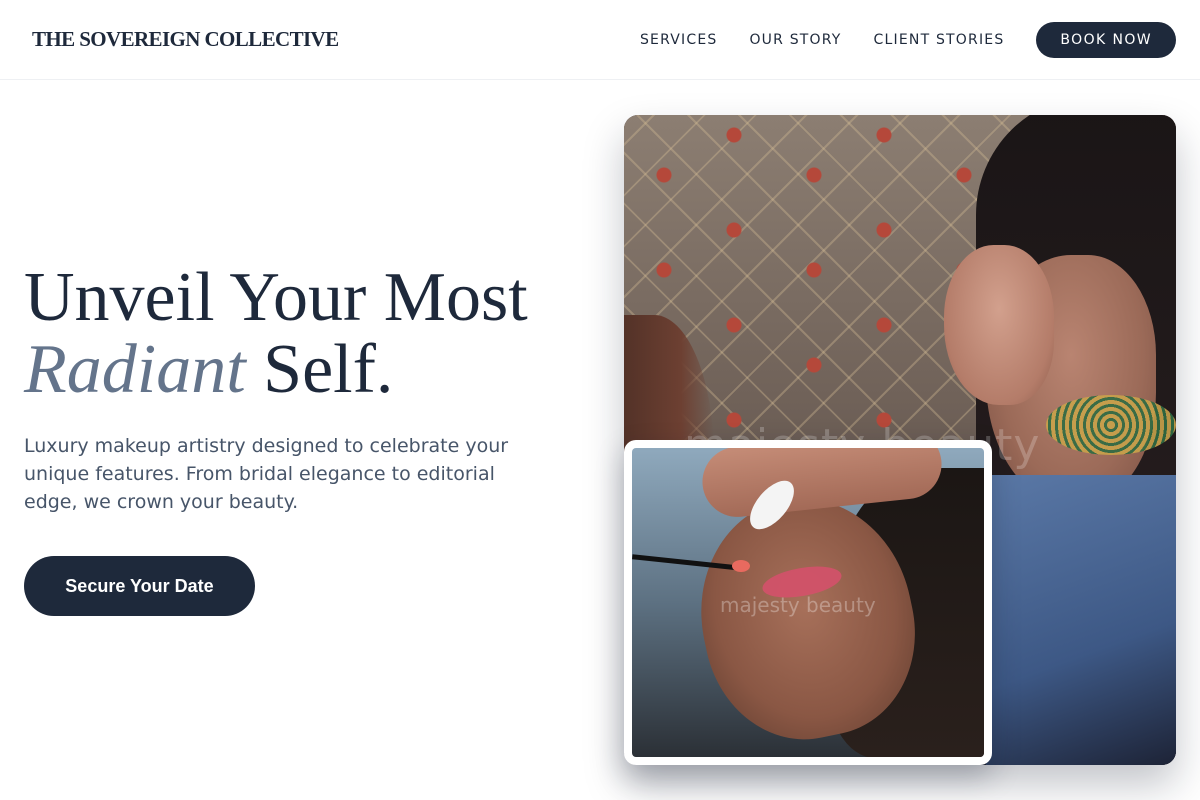 The height and width of the screenshot is (800, 1200). Describe the element at coordinates (135, 369) in the screenshot. I see `hero-title-accent: Radiant` at that location.